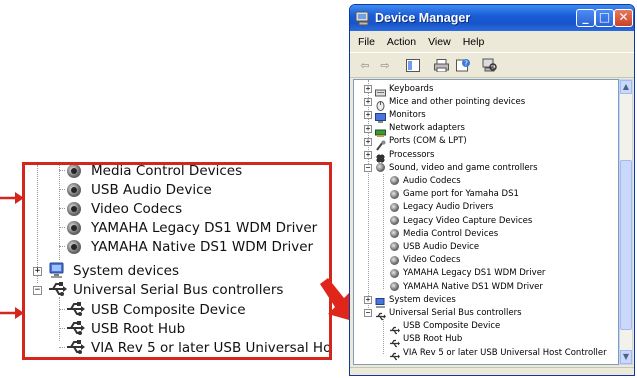 This screenshot has width=637, height=378. I want to click on device-category: Mice and other pointing devices, so click(450, 103).